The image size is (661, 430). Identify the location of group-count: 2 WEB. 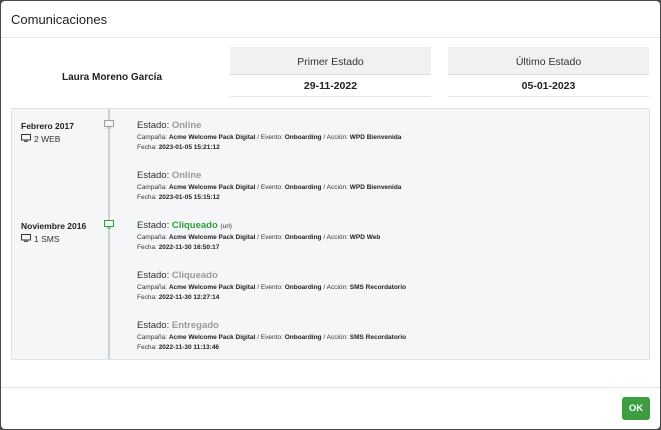
(47, 139).